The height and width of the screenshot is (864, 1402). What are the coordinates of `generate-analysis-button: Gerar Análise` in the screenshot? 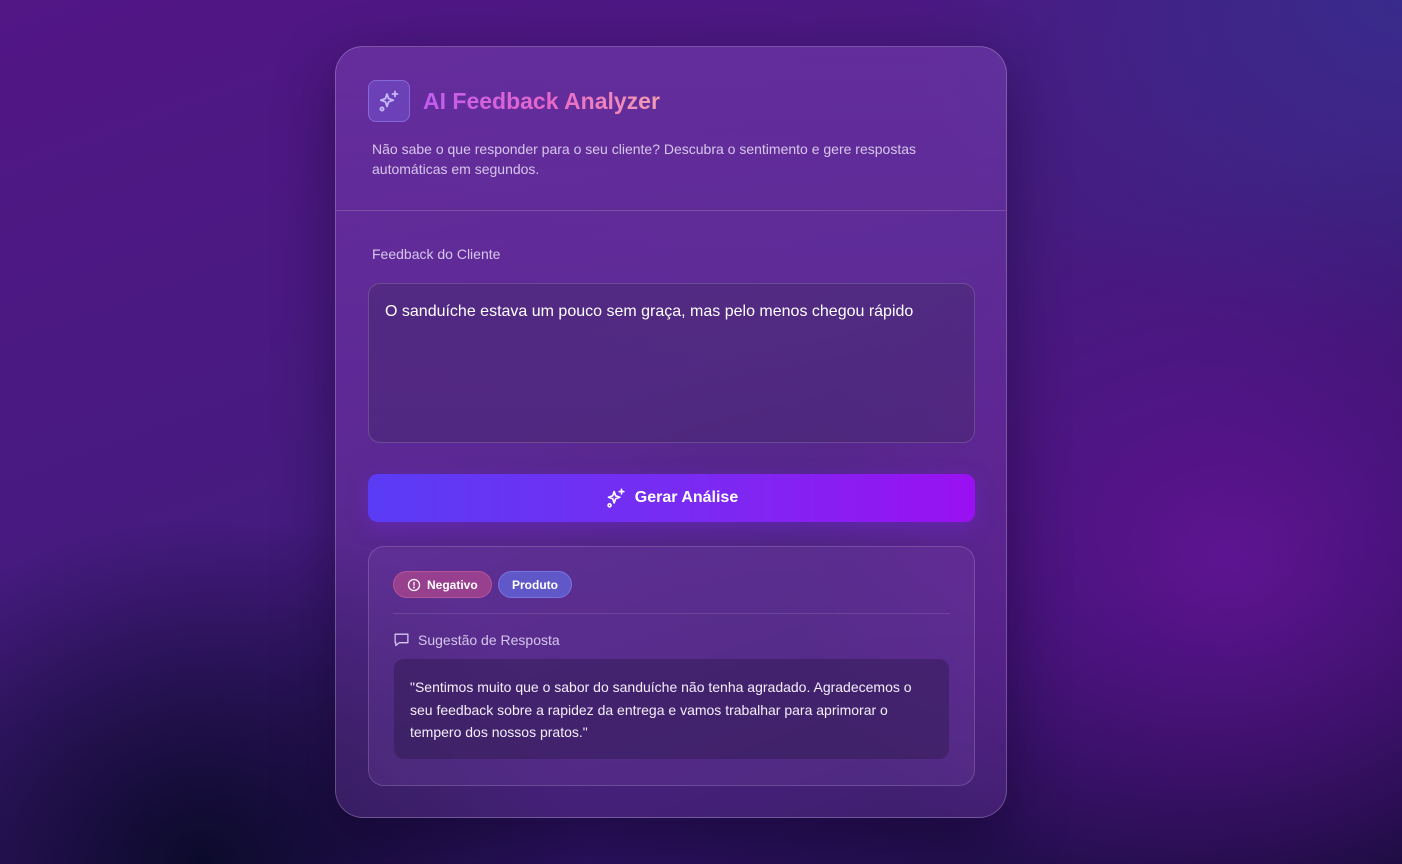 It's located at (671, 498).